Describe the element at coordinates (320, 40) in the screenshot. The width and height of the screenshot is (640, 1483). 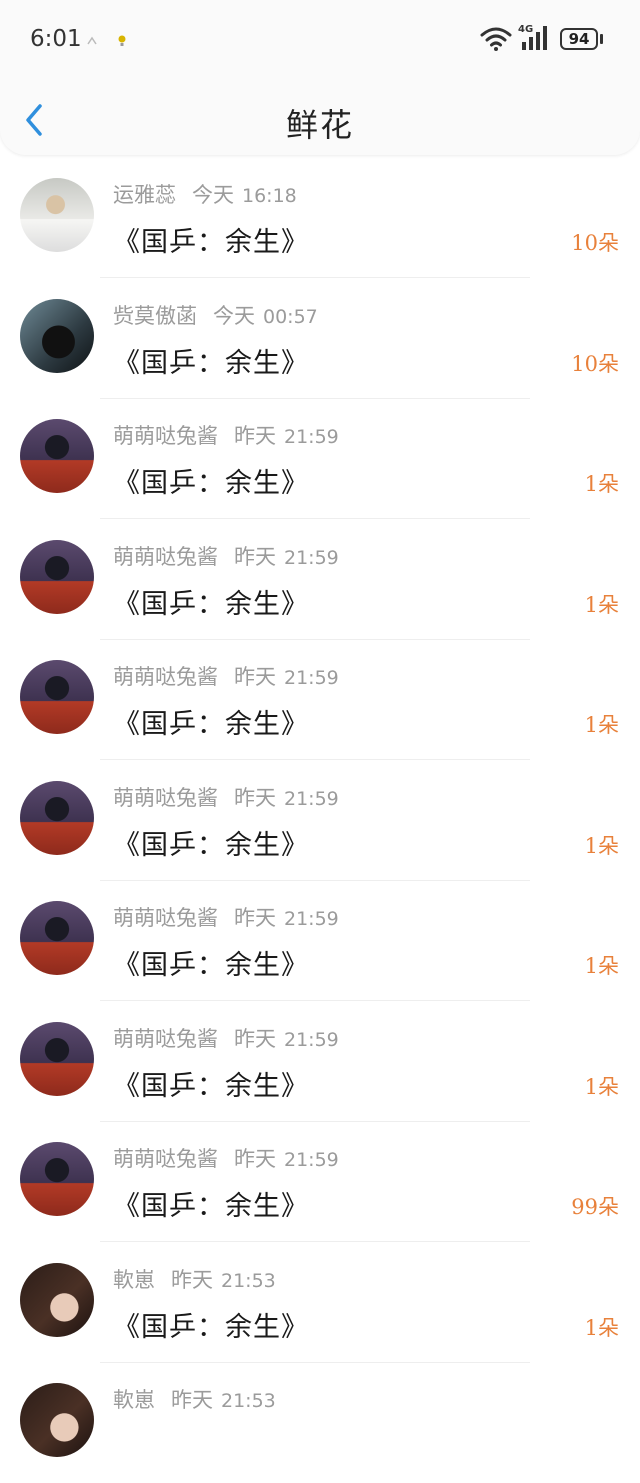
I see `status-bar: 6:01 4G 94` at that location.